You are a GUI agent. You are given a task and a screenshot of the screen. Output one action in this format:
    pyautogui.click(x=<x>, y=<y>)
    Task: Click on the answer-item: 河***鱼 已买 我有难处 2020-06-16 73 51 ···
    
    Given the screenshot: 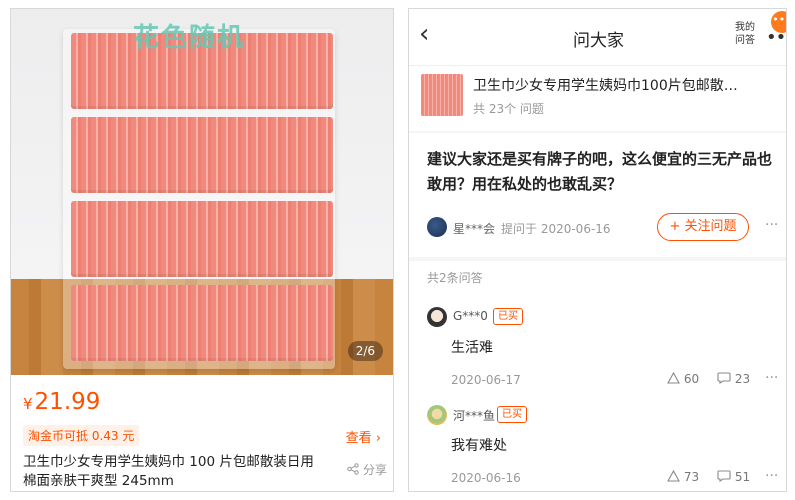 What is the action you would take?
    pyautogui.click(x=597, y=448)
    